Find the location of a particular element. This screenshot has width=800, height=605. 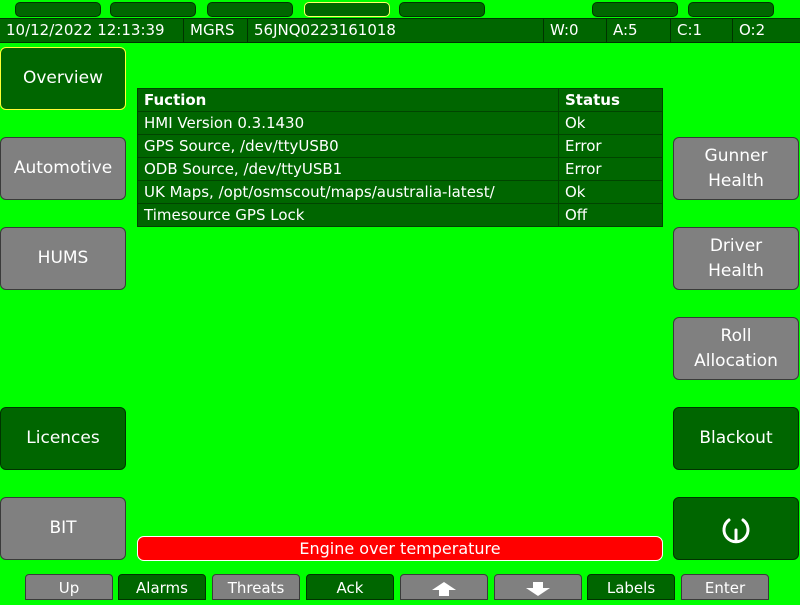

gunner-health-label: Gunner Health is located at coordinates (736, 168).